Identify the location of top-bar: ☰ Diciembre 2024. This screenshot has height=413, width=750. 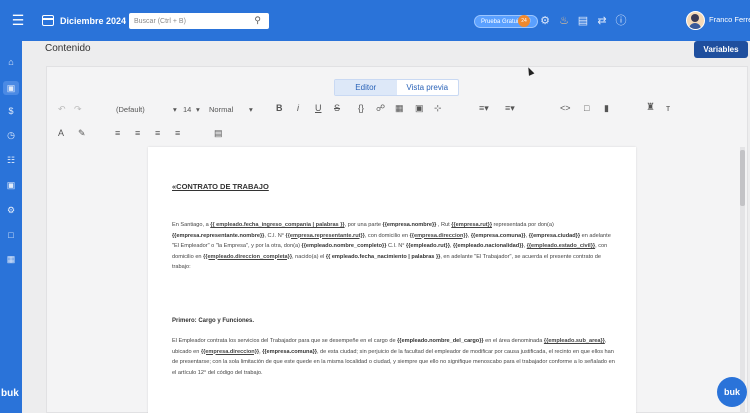
(375, 20).